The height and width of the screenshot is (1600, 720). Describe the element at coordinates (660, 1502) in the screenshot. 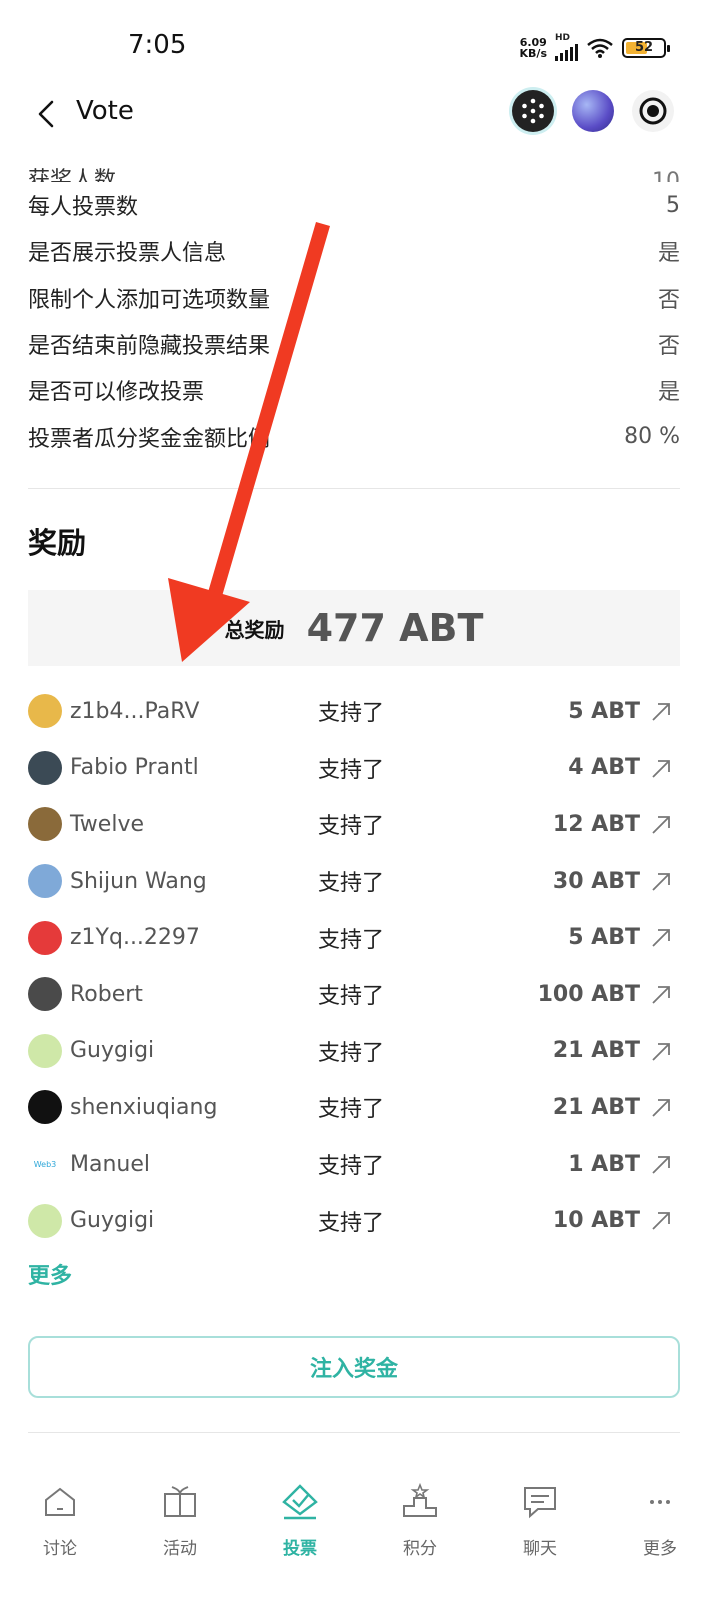

I see `more-dots-icon` at that location.